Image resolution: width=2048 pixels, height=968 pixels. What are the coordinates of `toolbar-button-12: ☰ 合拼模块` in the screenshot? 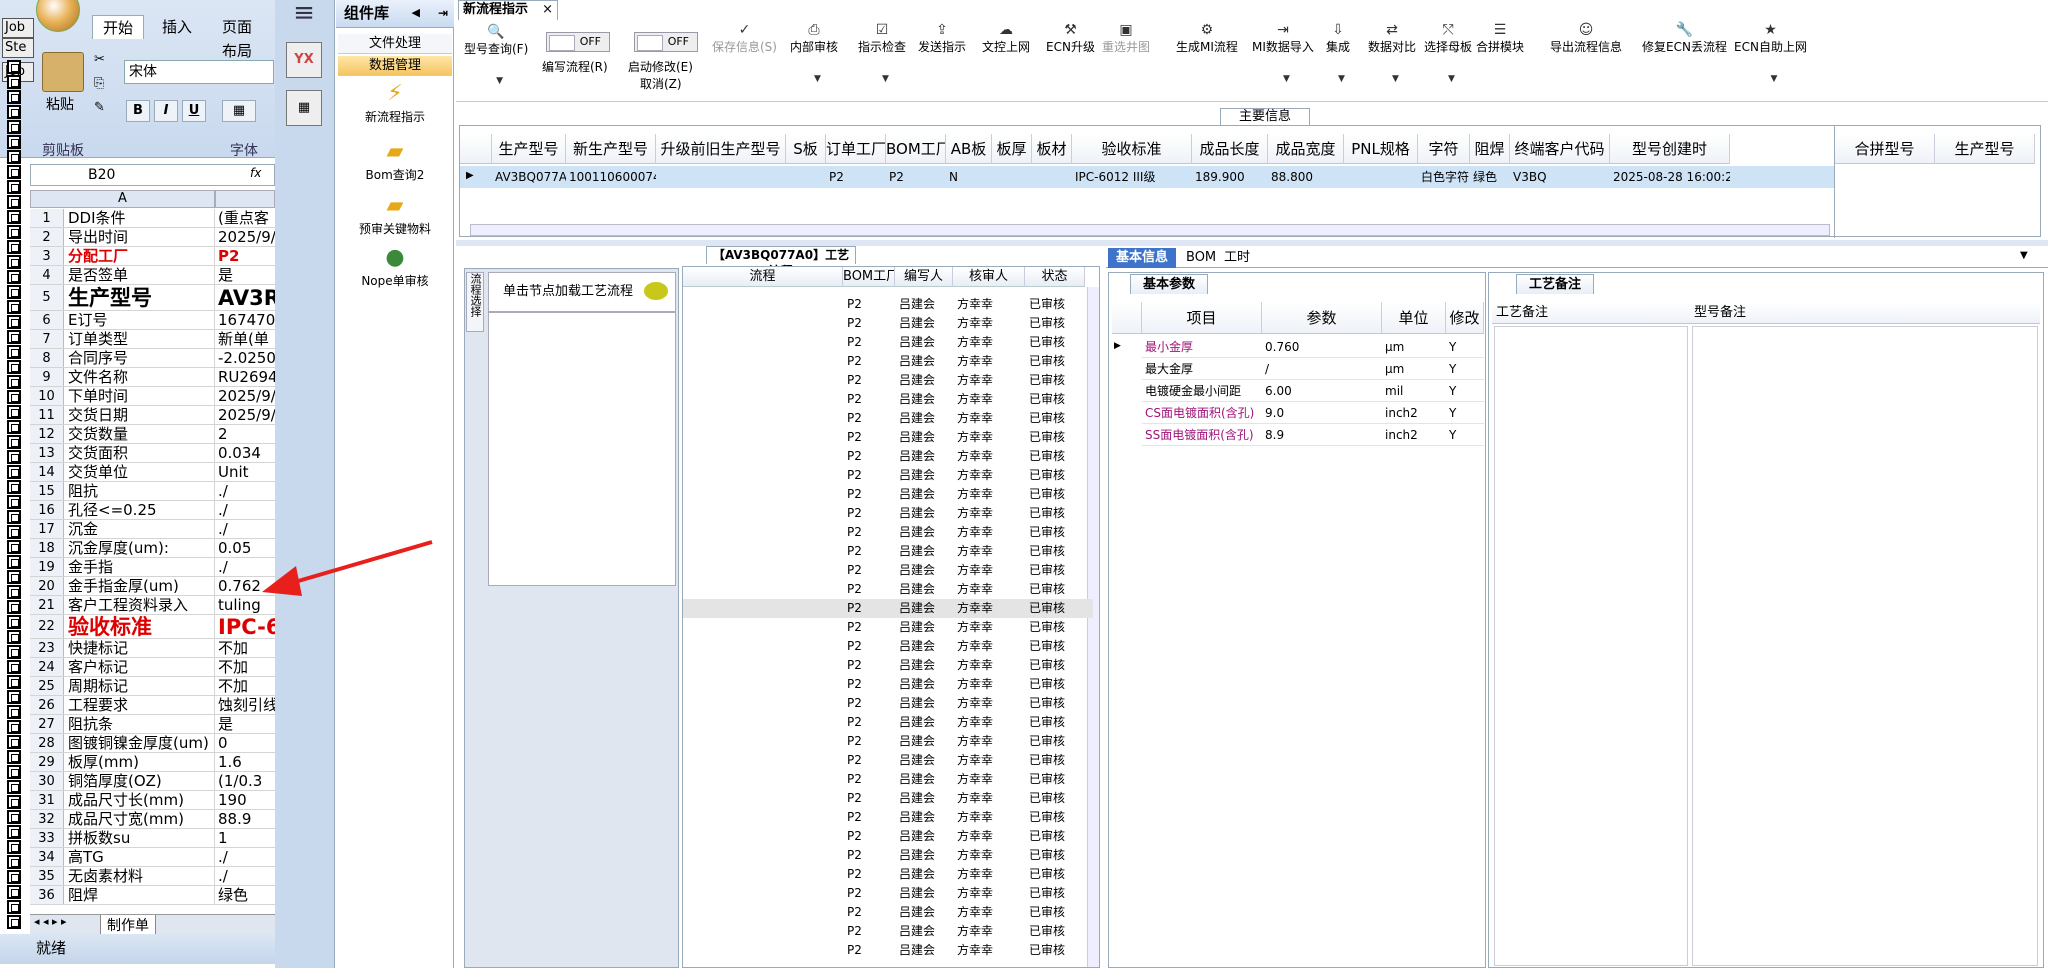 It's located at (1500, 38).